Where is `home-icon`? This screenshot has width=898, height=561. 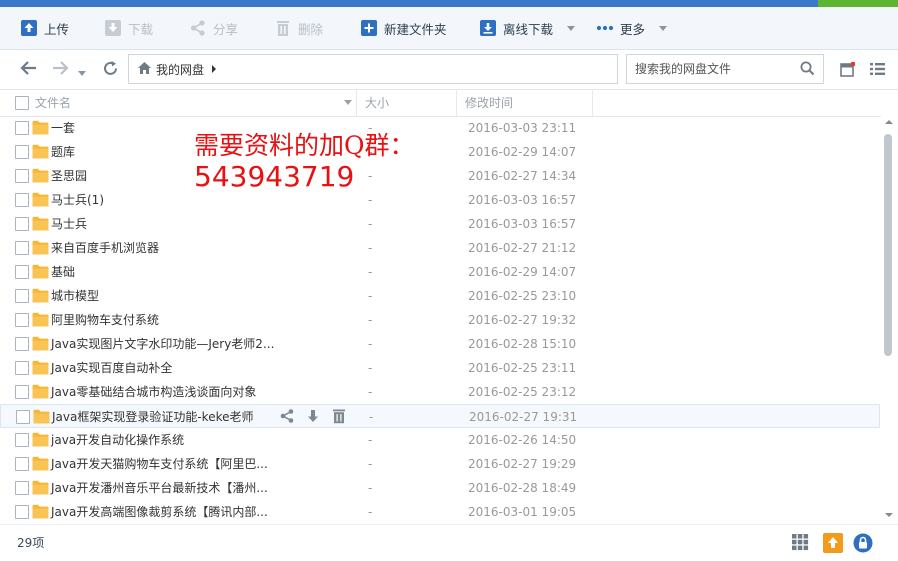
home-icon is located at coordinates (144, 69).